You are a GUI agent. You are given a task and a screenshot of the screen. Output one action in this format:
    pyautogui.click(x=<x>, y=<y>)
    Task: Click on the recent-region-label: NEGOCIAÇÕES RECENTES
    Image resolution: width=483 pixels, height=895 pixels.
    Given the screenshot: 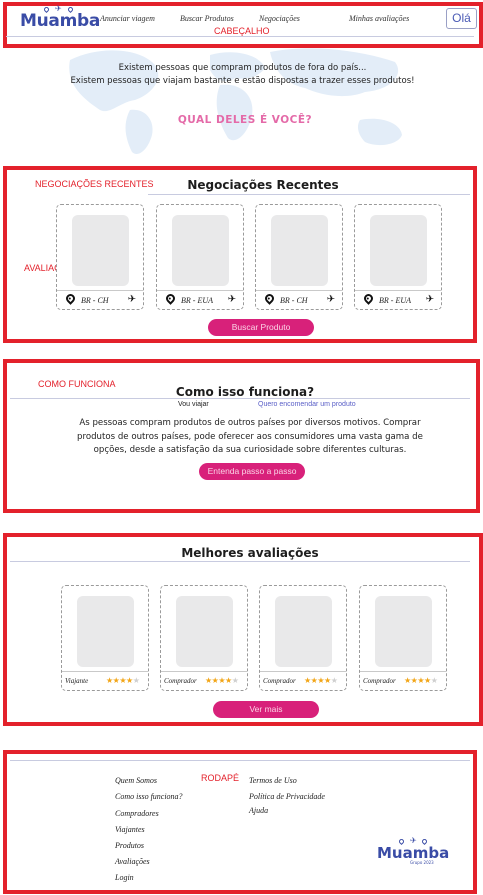 What is the action you would take?
    pyautogui.click(x=94, y=184)
    